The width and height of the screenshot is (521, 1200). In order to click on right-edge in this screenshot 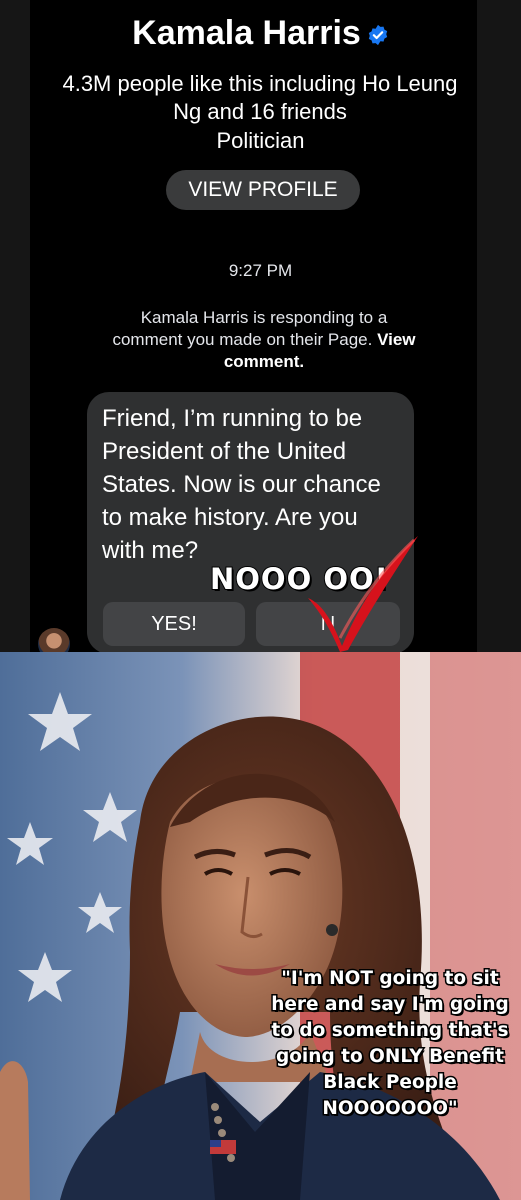, I will do `click(499, 326)`.